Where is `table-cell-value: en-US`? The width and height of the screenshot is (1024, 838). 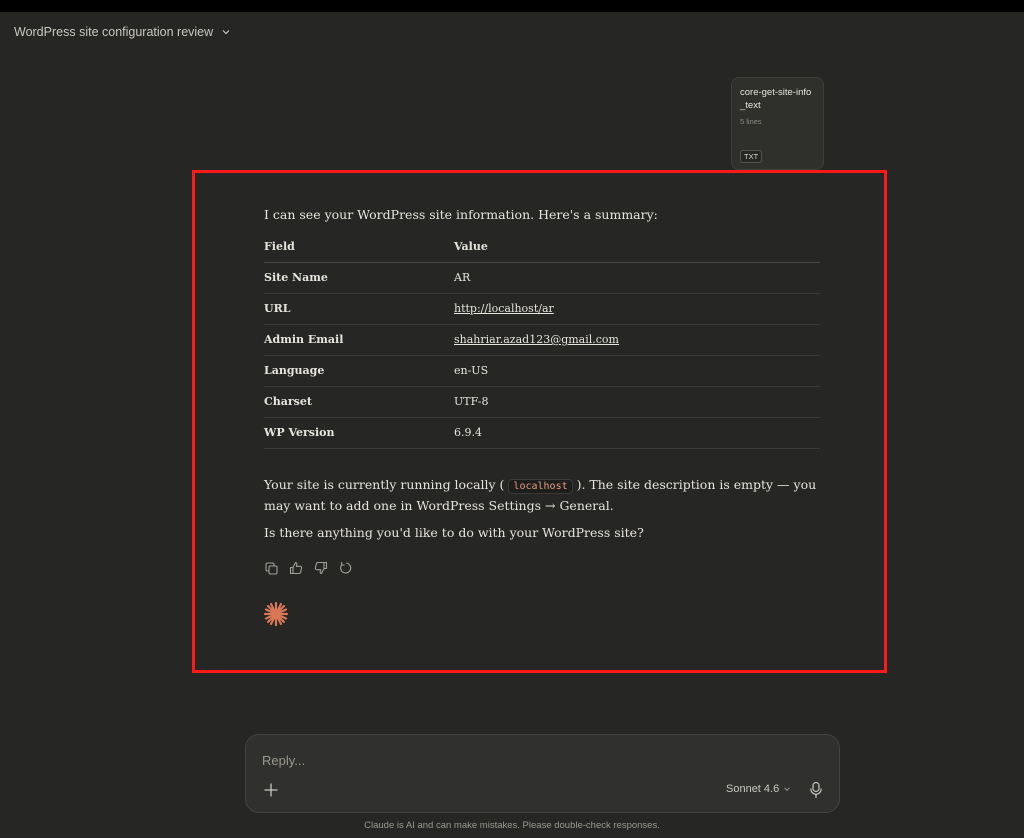
table-cell-value: en-US is located at coordinates (637, 371).